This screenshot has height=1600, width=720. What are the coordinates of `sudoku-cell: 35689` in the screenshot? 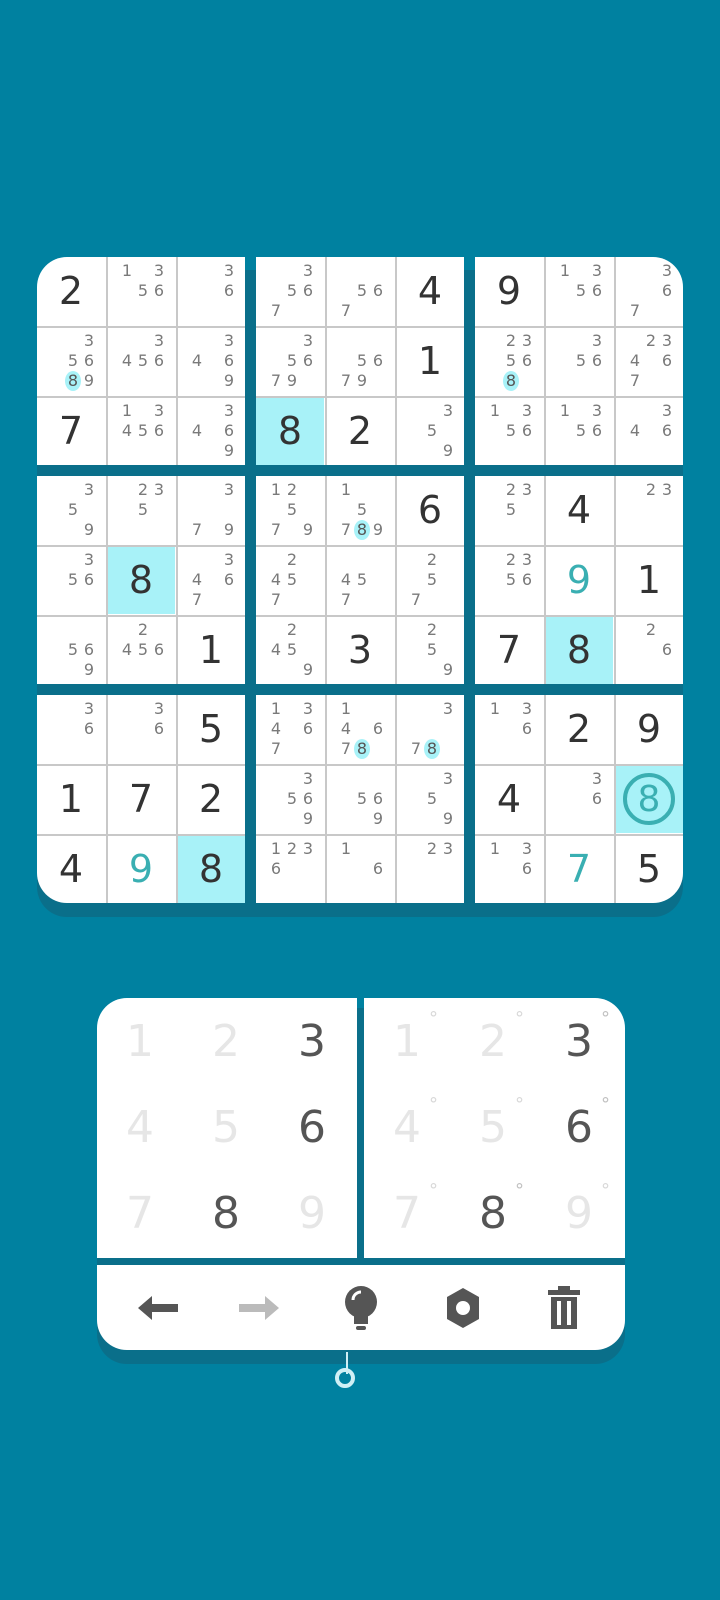 It's located at (71, 361).